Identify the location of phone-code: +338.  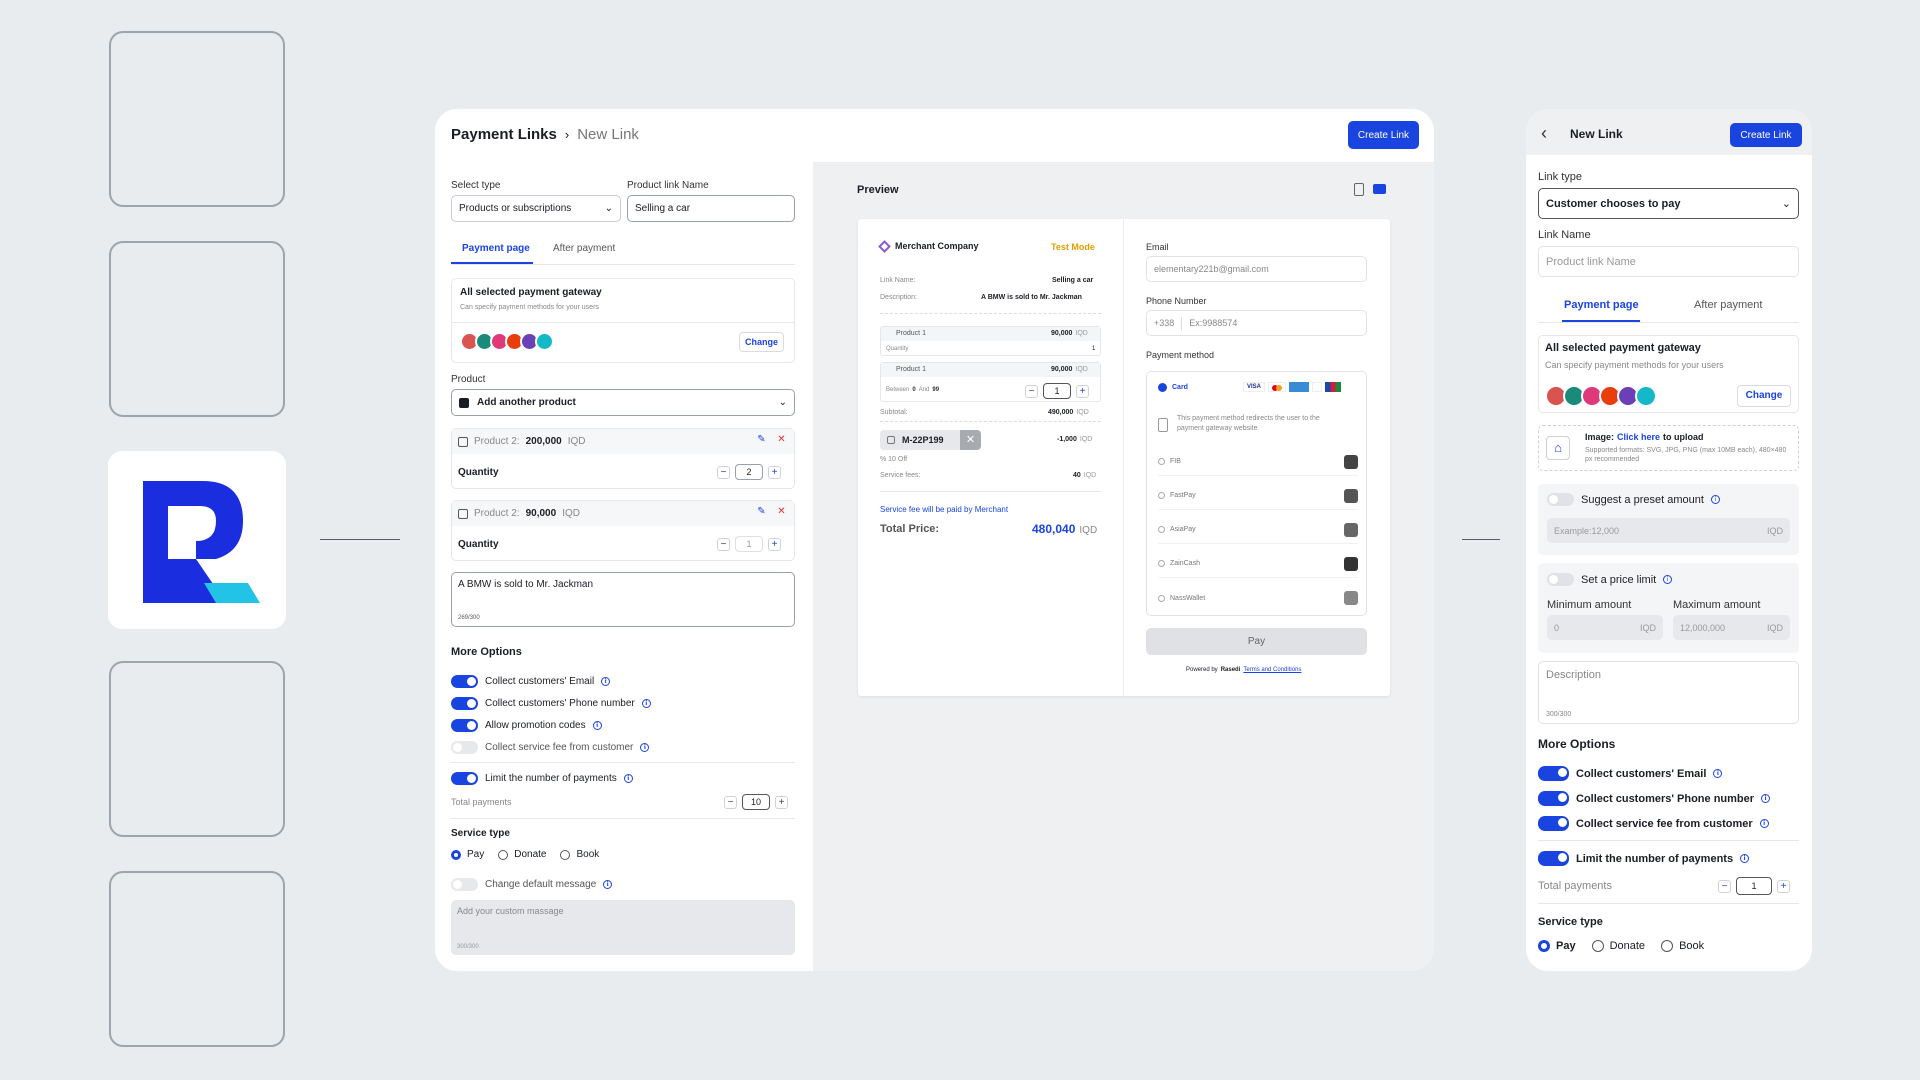
(1164, 323).